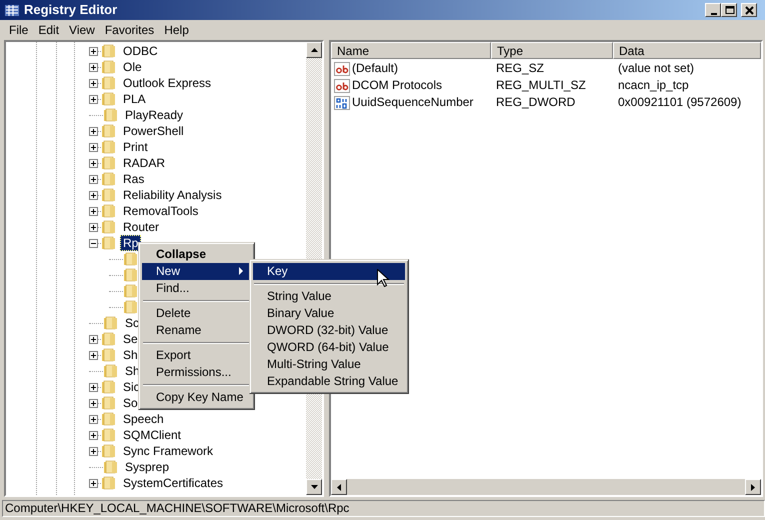 Image resolution: width=765 pixels, height=520 pixels. What do you see at coordinates (48, 30) in the screenshot?
I see `menu-item: Edit` at bounding box center [48, 30].